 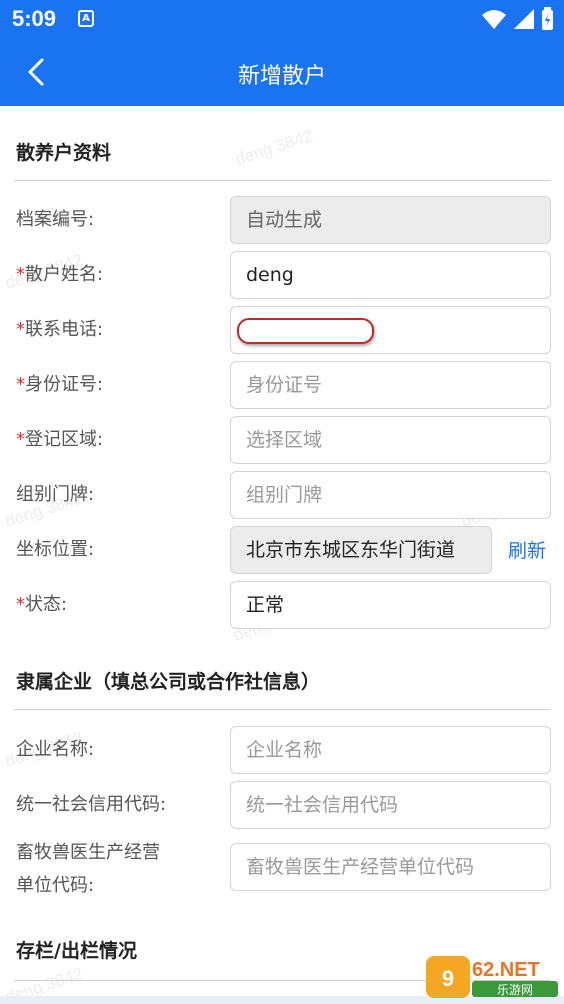 What do you see at coordinates (60, 384) in the screenshot?
I see `label-id-number: *身份证号:` at bounding box center [60, 384].